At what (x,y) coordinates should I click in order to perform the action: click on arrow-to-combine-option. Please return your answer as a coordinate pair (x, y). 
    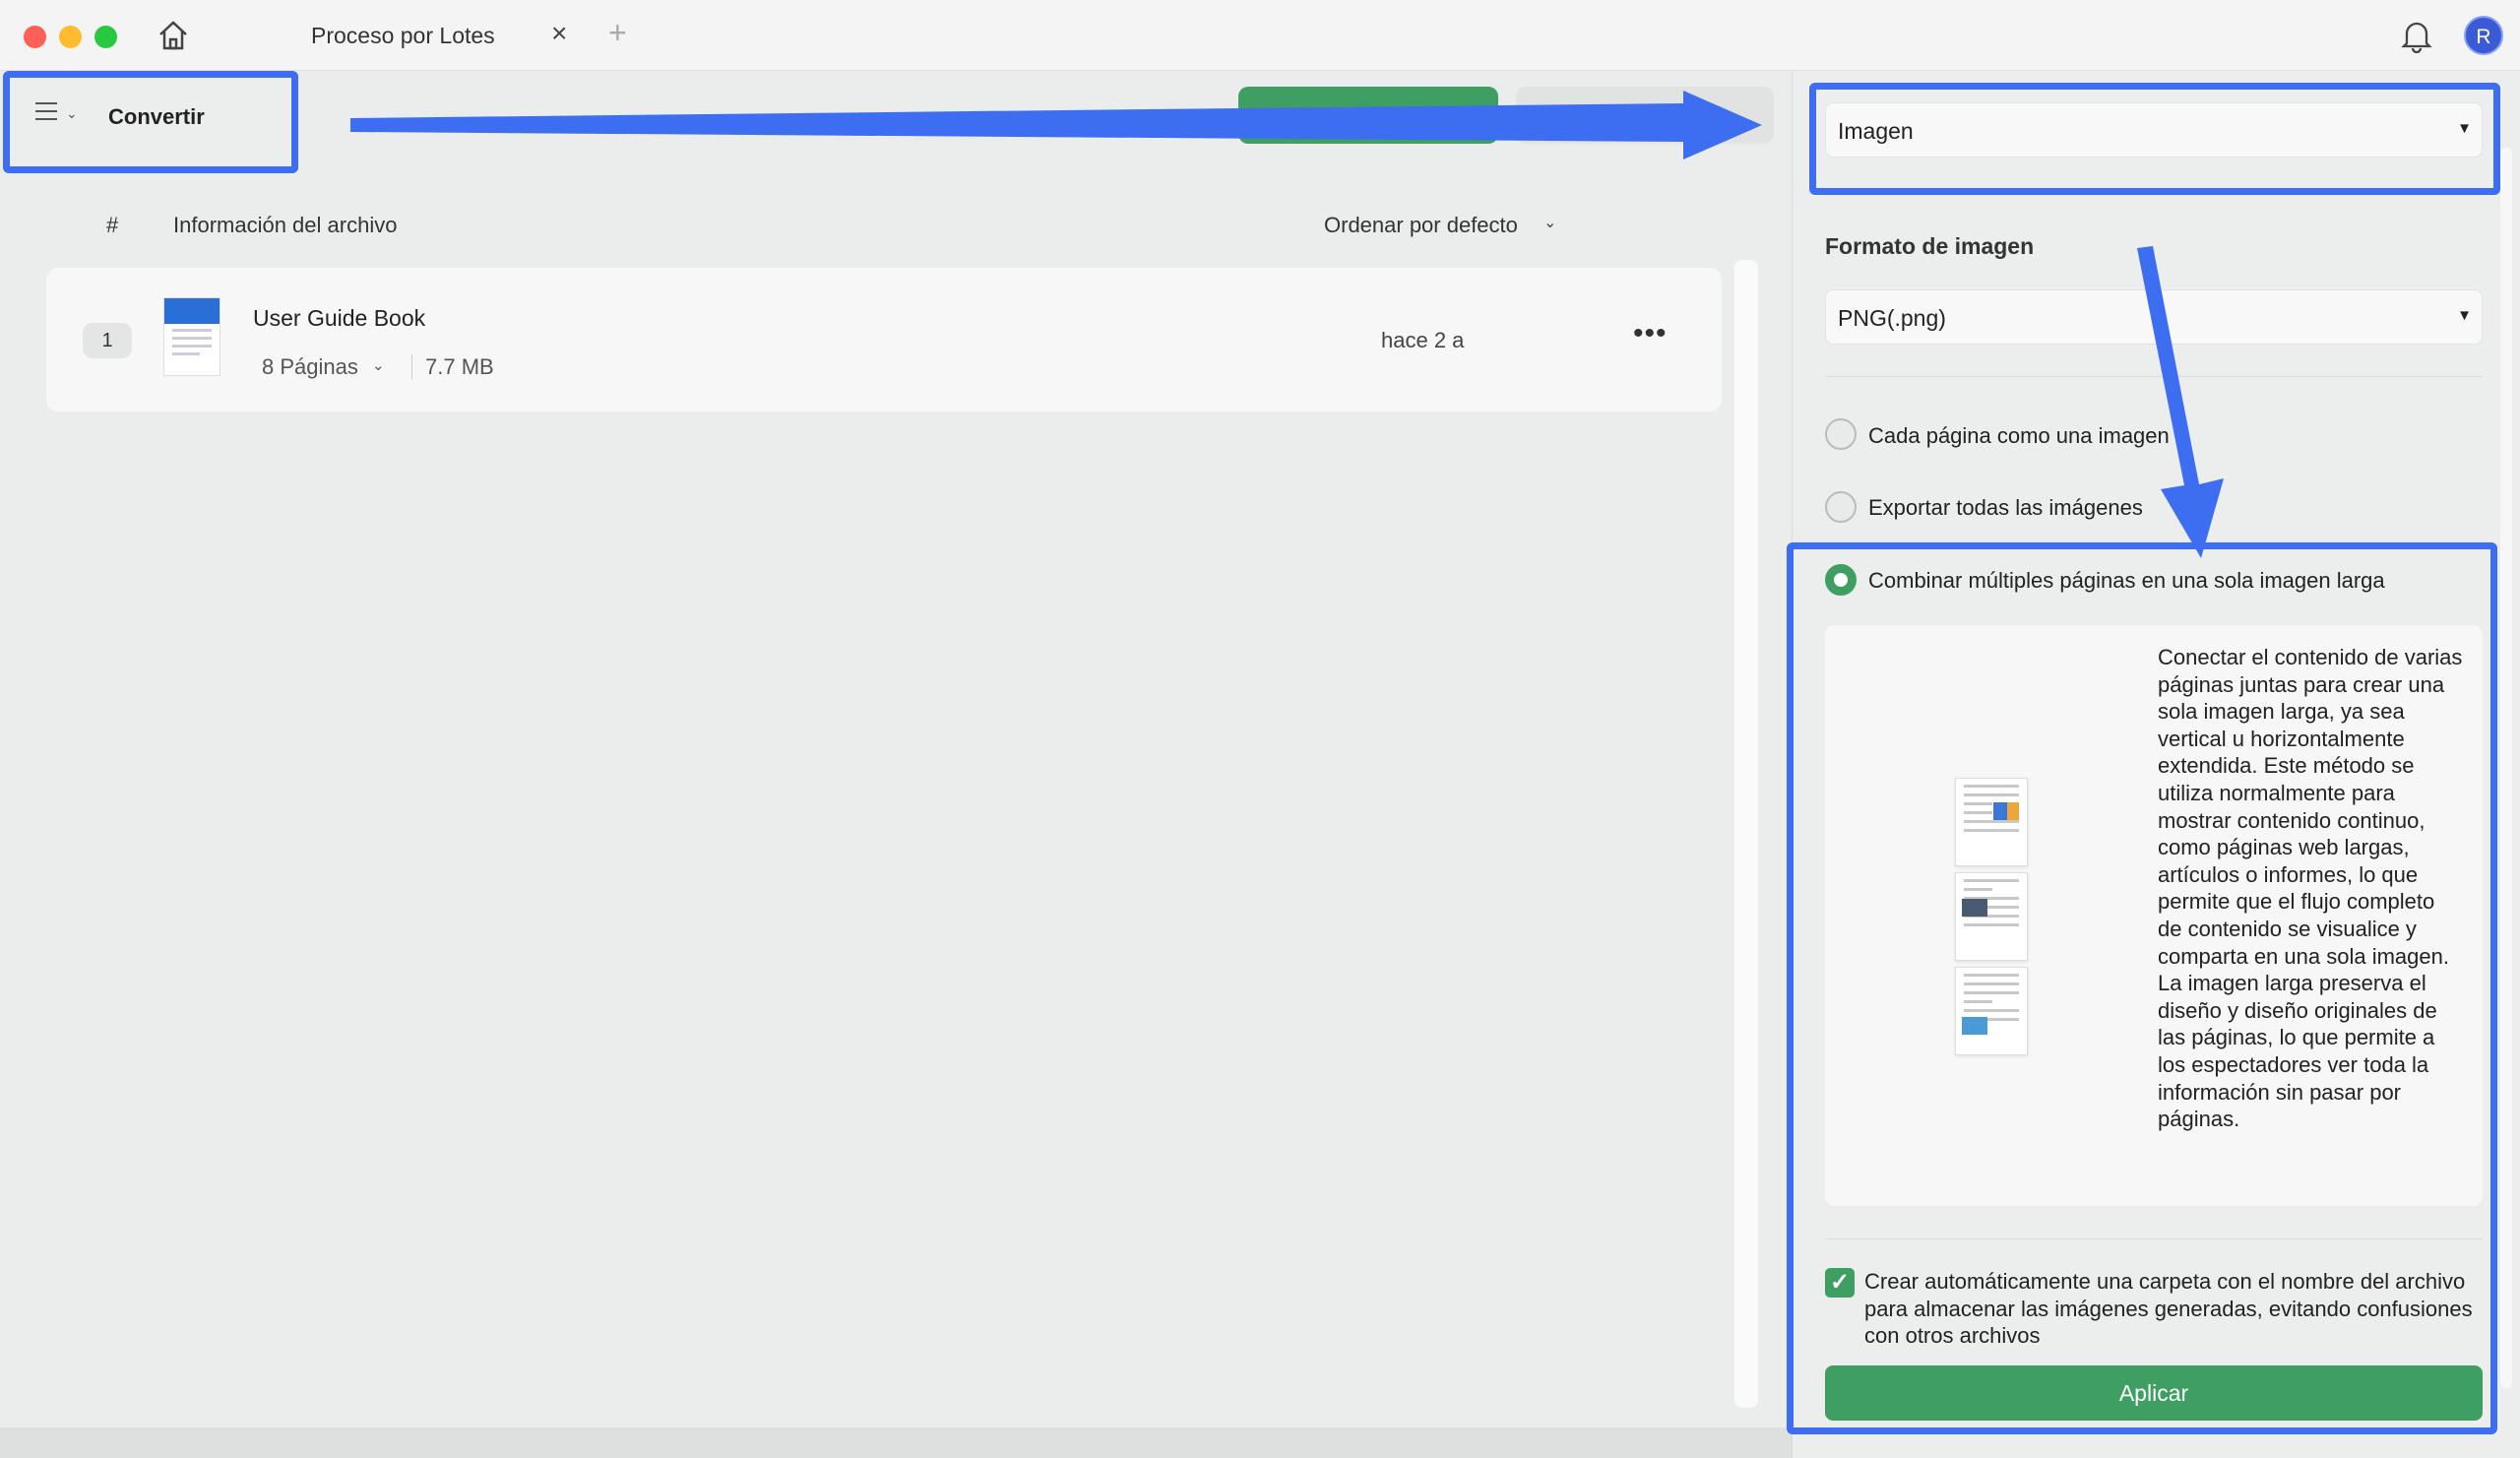
    Looking at the image, I should click on (2180, 402).